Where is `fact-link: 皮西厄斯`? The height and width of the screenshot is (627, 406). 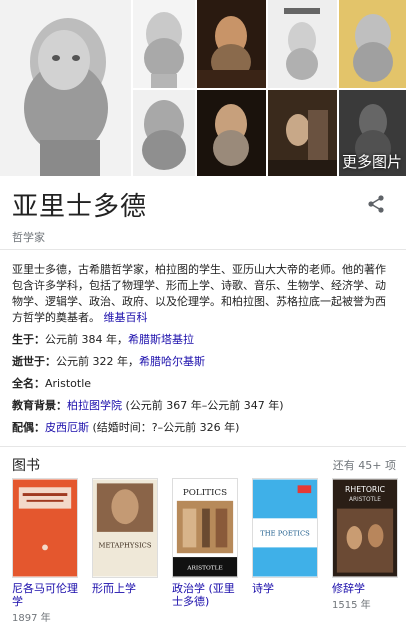
fact-link: 皮西厄斯 is located at coordinates (67, 427).